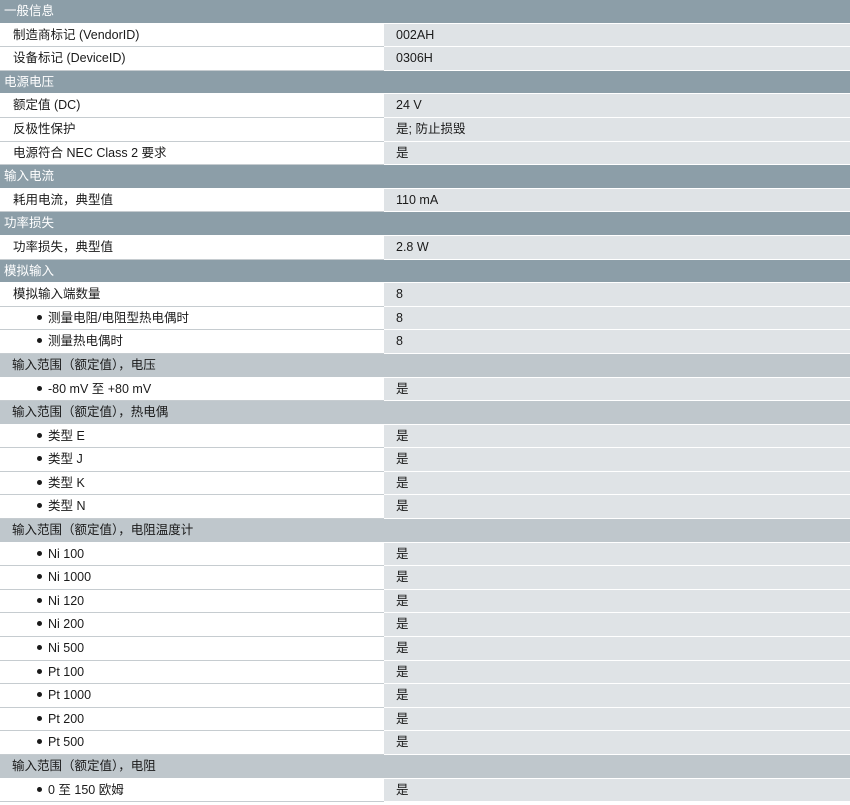  What do you see at coordinates (192, 200) in the screenshot?
I see `row-label-cell: 耗用电流，典型值` at bounding box center [192, 200].